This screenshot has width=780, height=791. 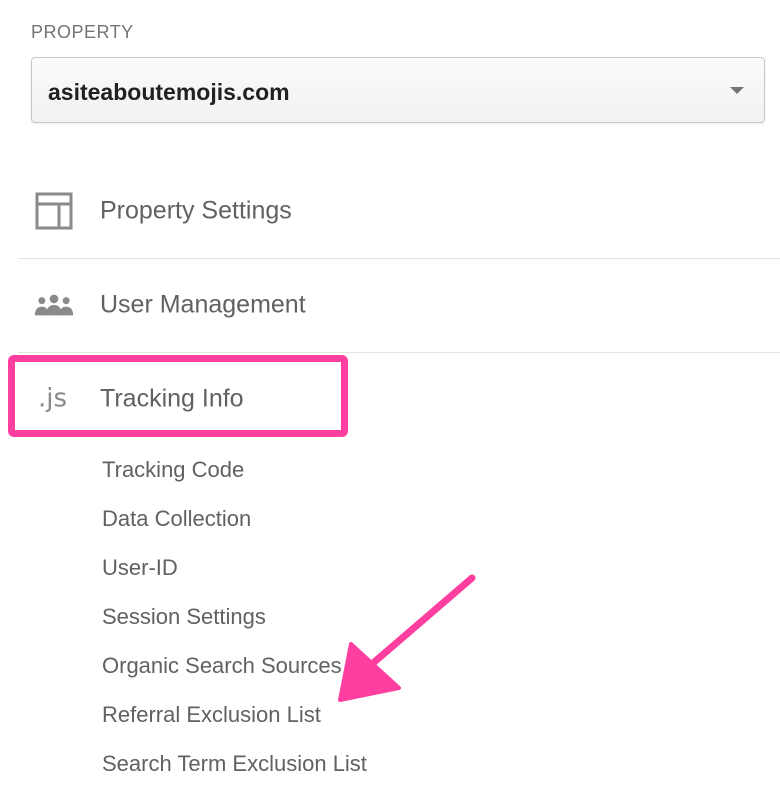 I want to click on highlight-annotation, so click(x=178, y=396).